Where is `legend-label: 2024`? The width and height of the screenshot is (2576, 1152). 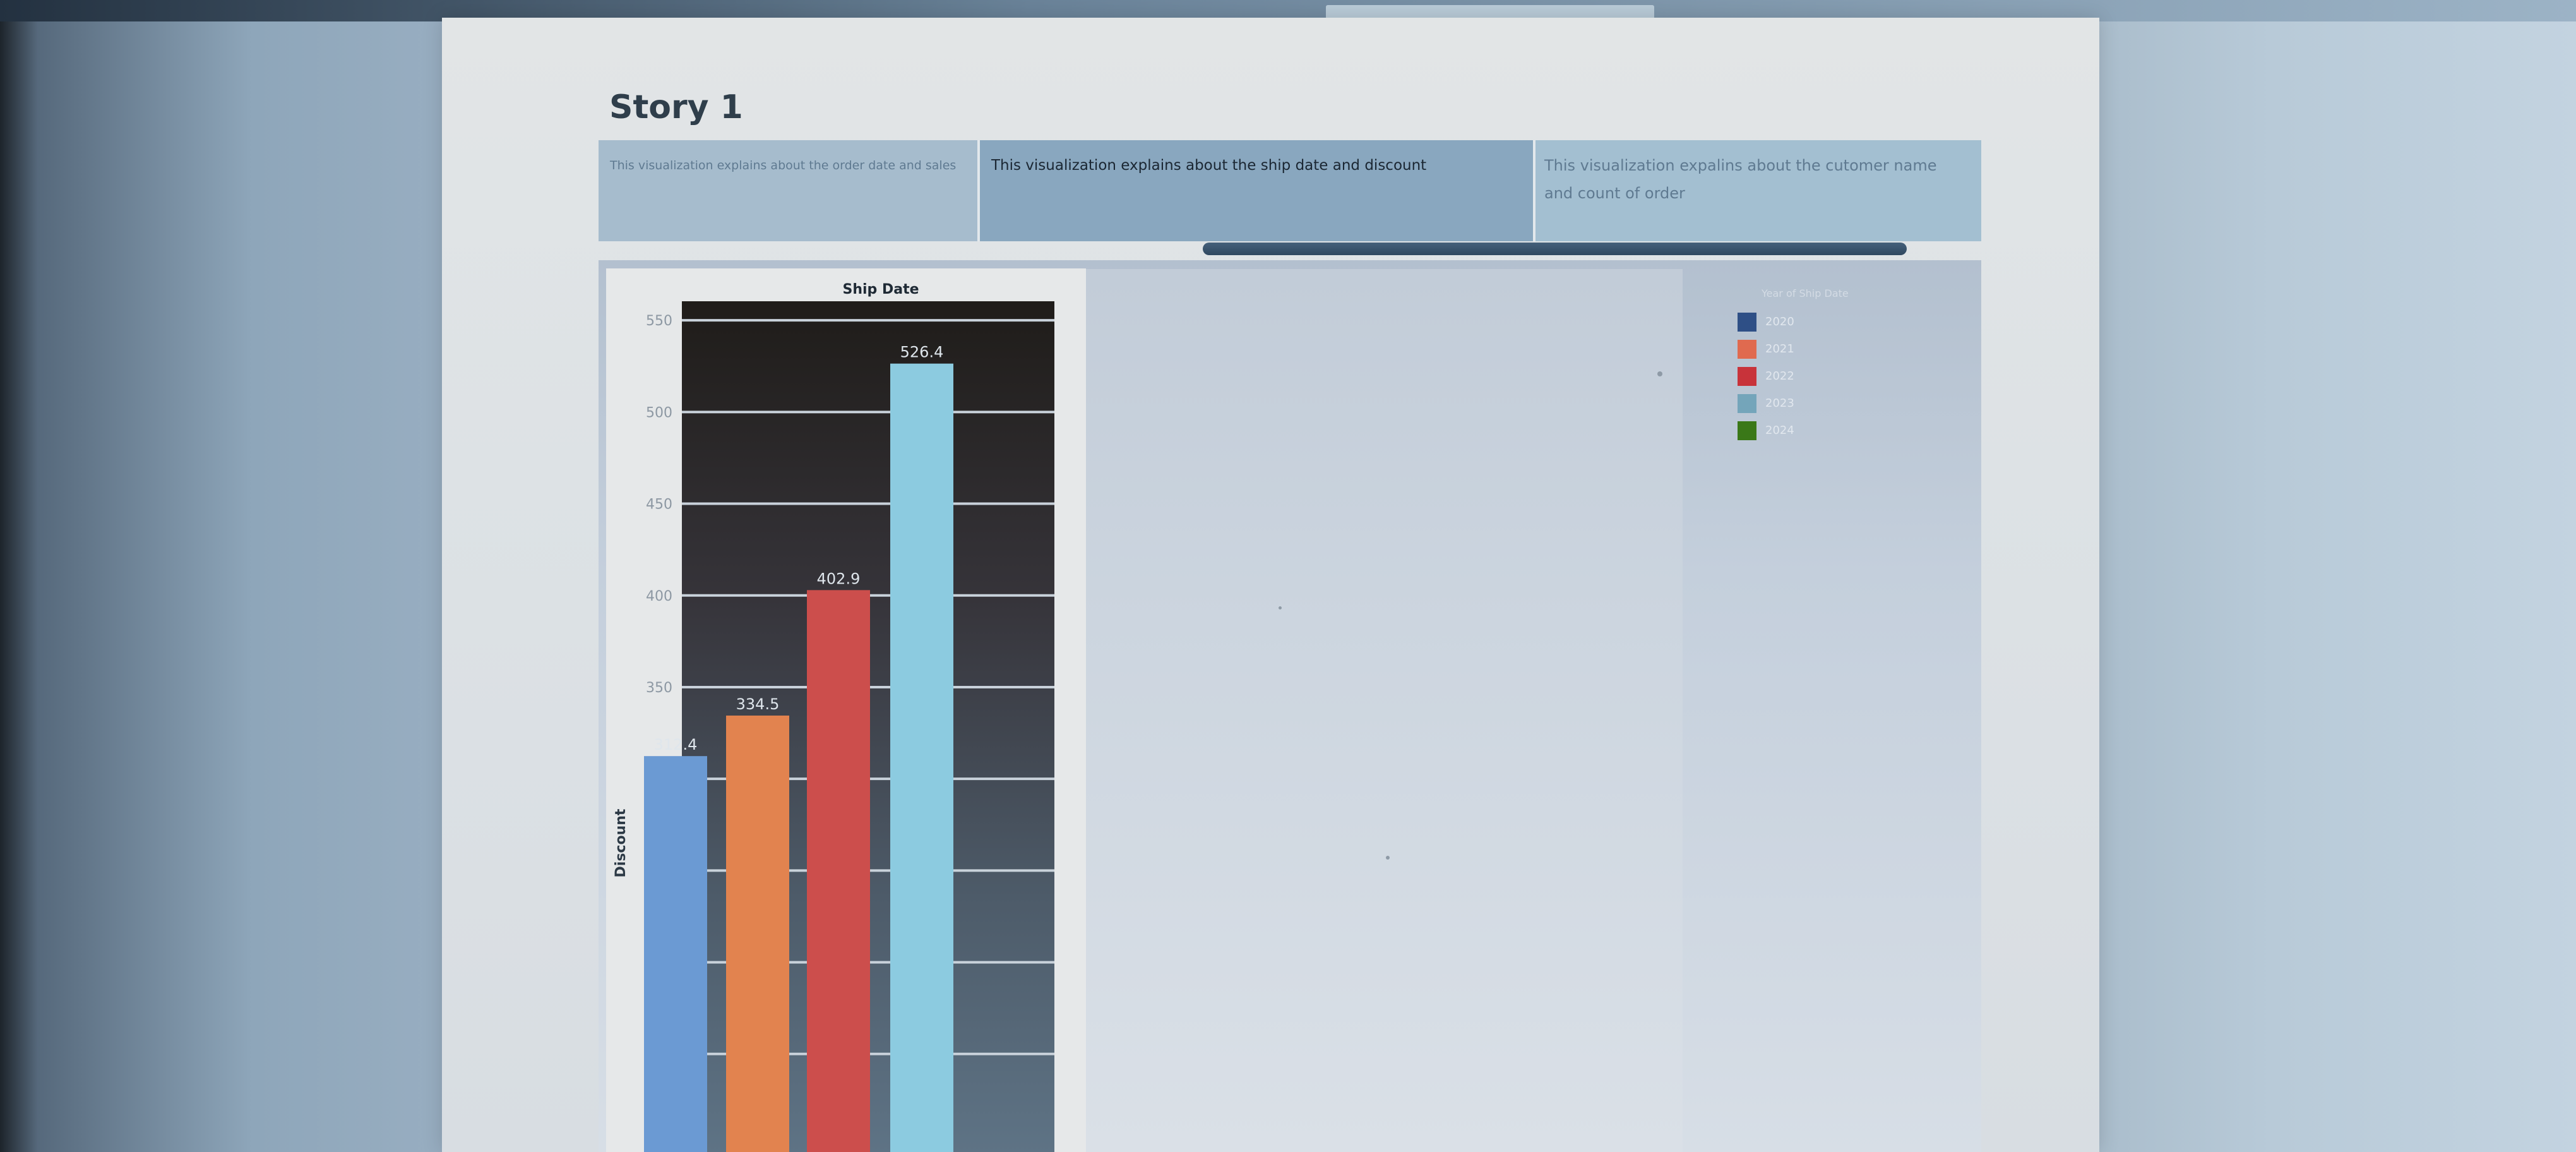
legend-label: 2024 is located at coordinates (1779, 430).